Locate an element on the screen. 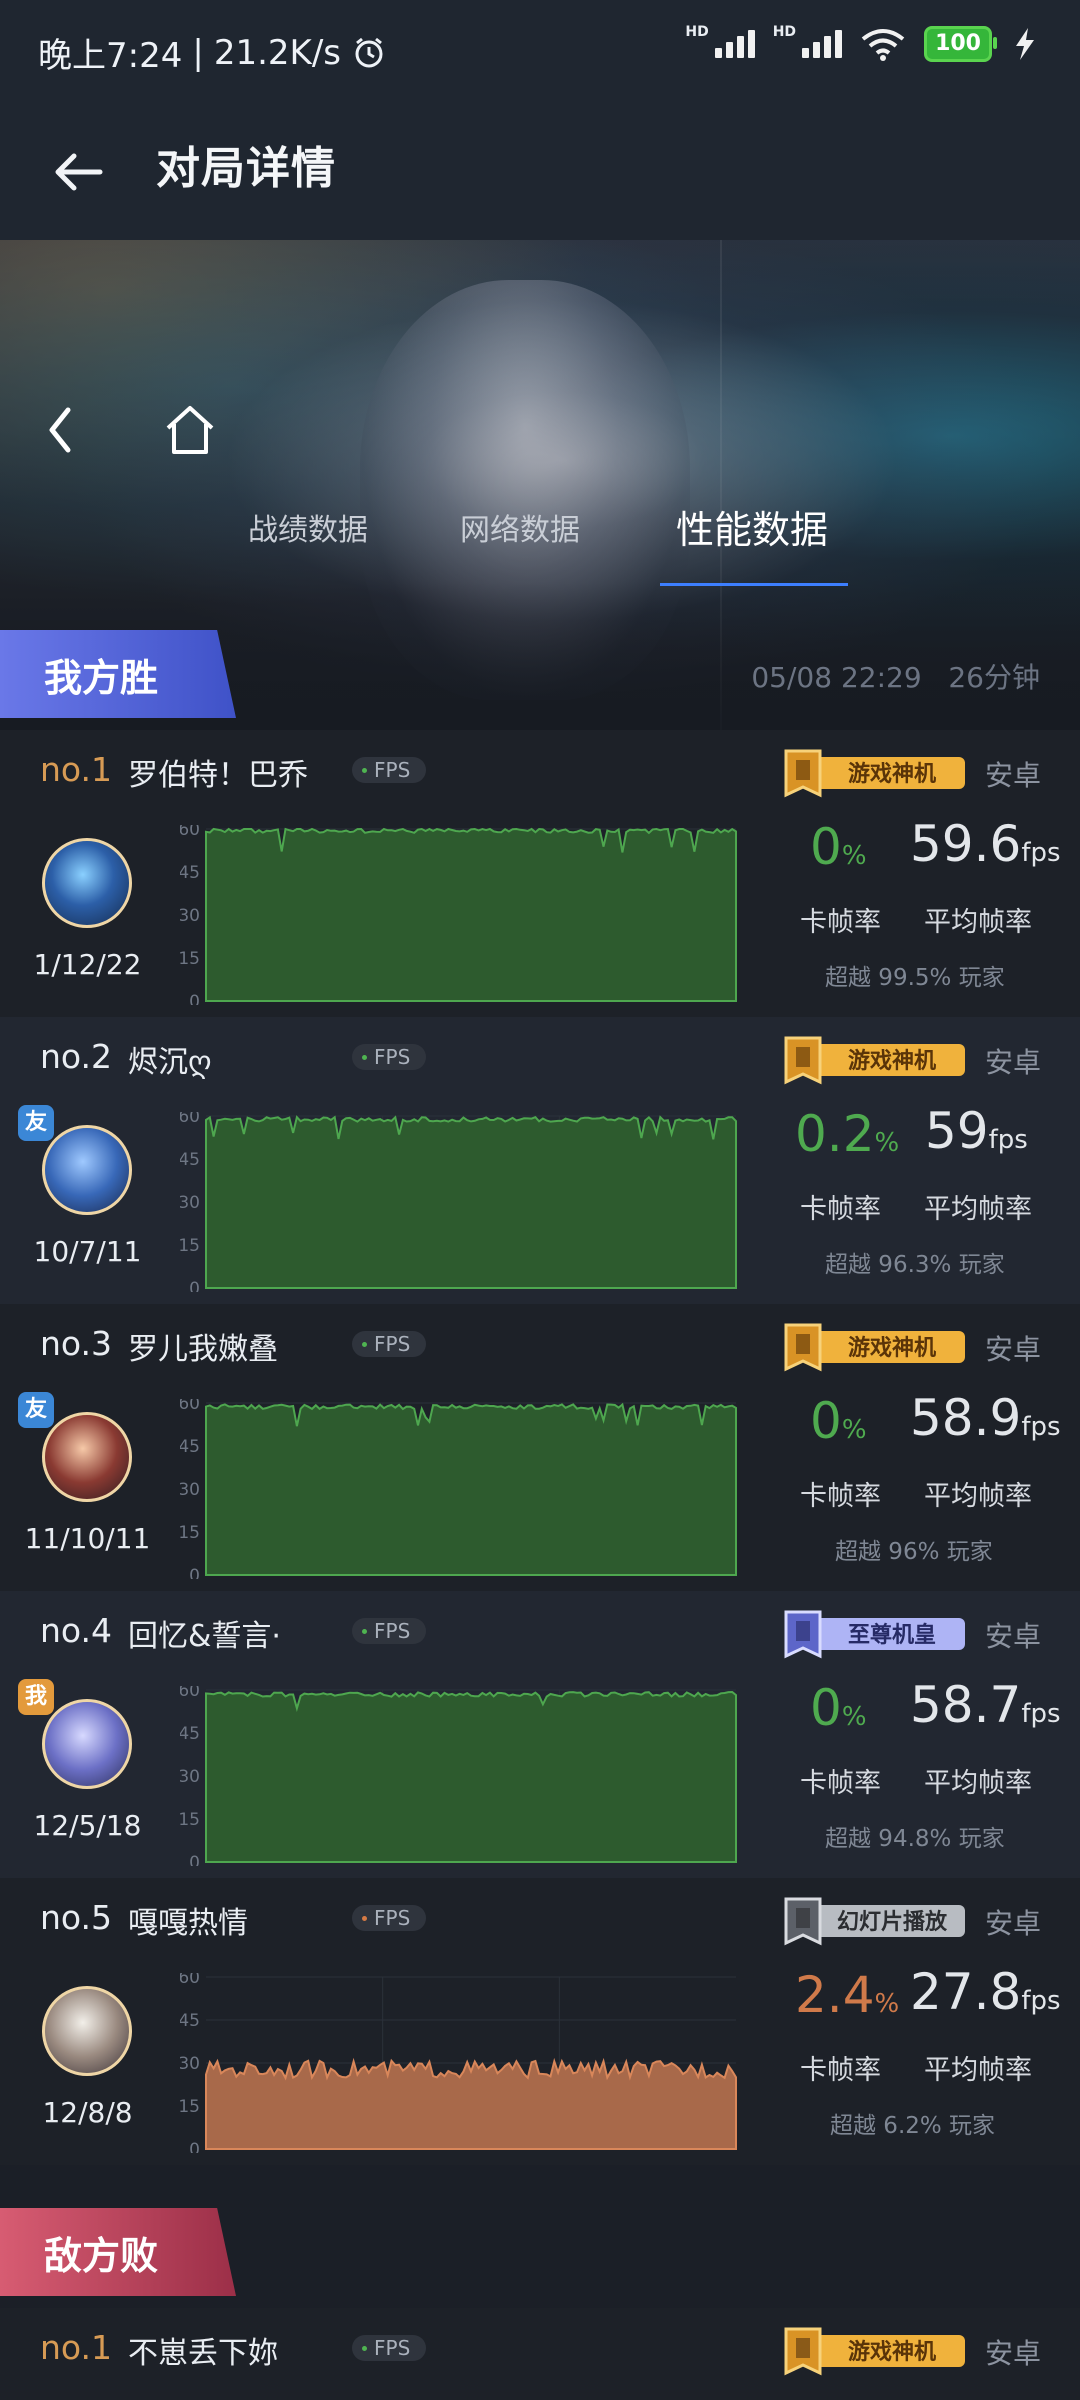 Image resolution: width=1080 pixels, height=2400 pixels. match-time: 05/08 22:29 26分钟 is located at coordinates (895, 676).